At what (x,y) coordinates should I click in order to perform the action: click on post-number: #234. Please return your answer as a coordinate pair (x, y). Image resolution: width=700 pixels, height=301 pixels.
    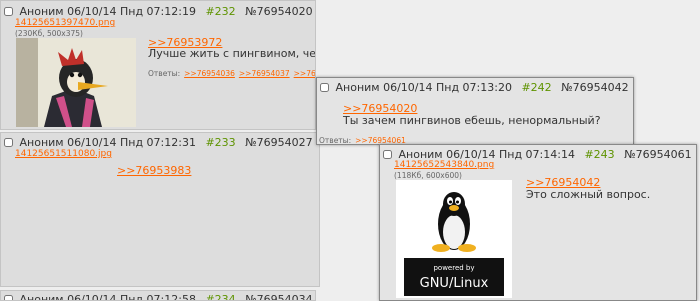
    Looking at the image, I should click on (220, 296).